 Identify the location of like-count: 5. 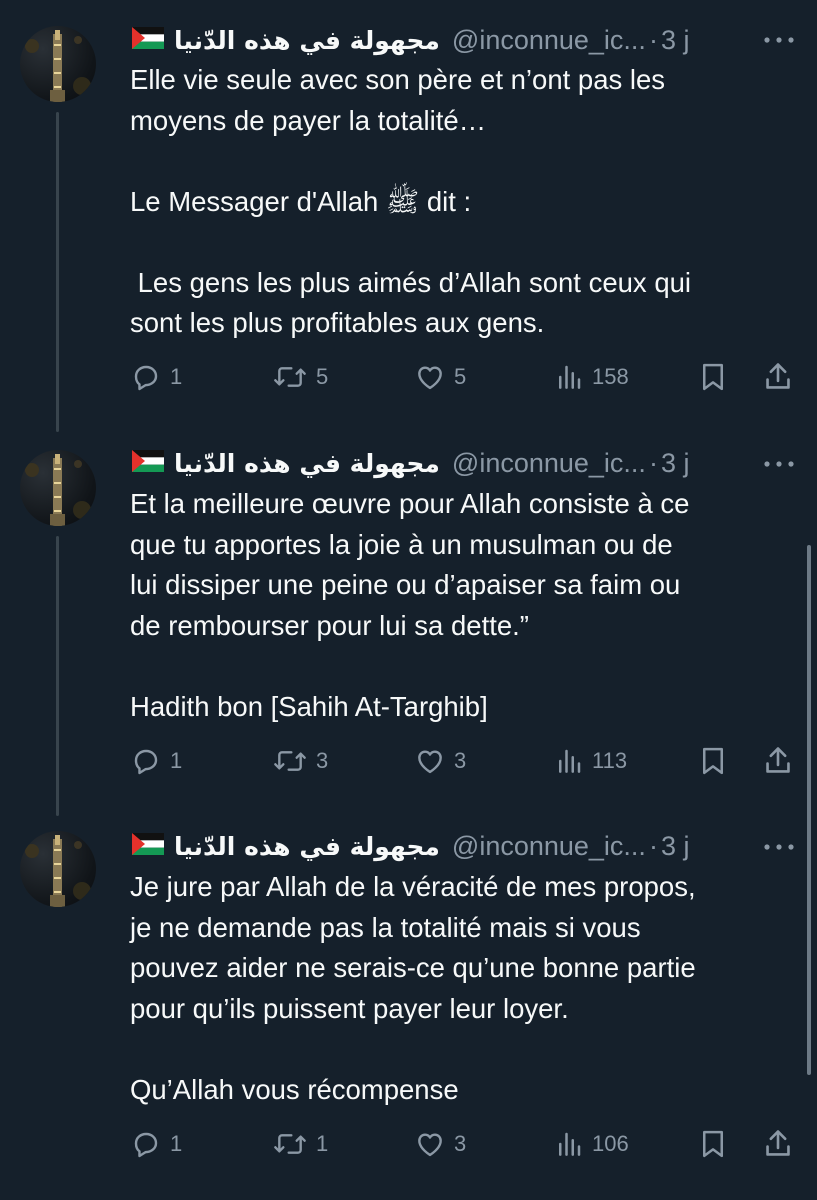
(460, 376).